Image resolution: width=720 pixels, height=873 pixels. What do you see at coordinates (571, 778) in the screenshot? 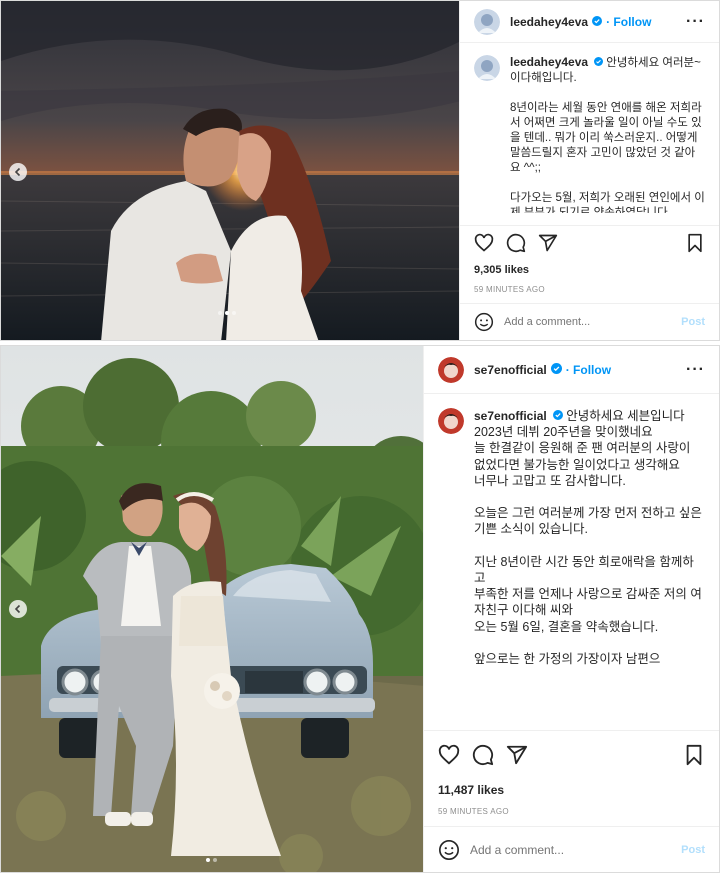
I see `post-actions: 11,487 likes 59 MINUTES AGO` at bounding box center [571, 778].